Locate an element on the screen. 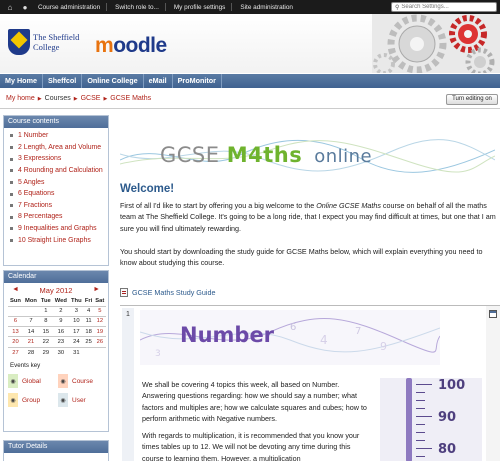 This screenshot has width=500, height=461. weekday-header: Sun is located at coordinates (15, 301).